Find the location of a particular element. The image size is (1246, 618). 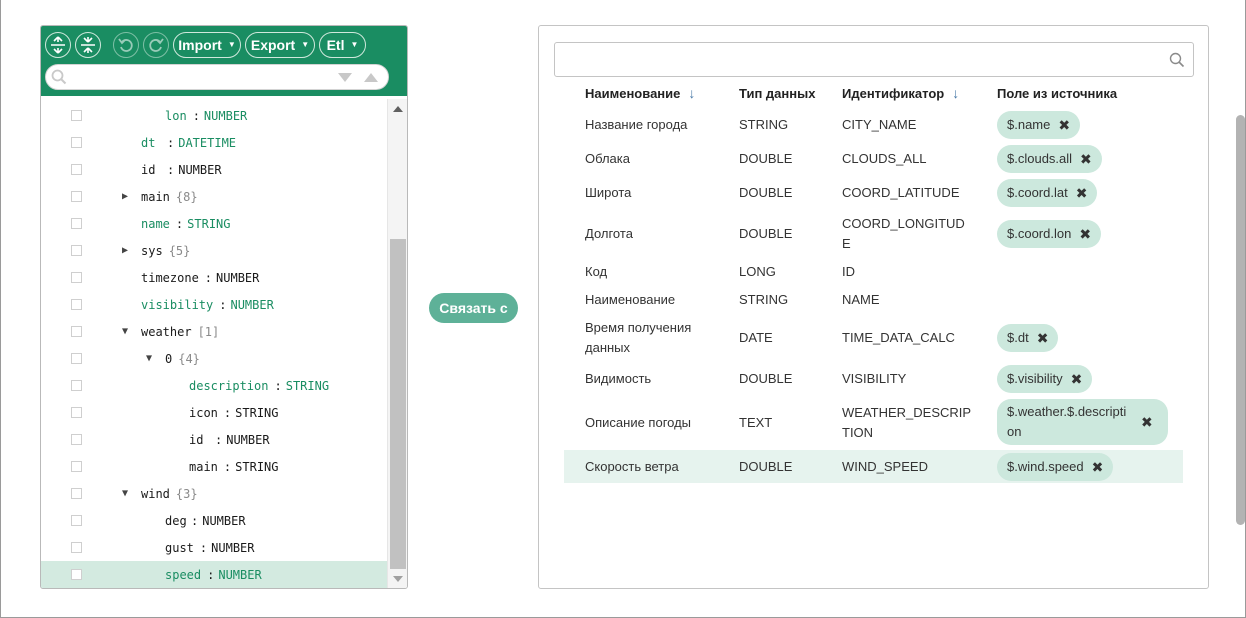

source-chip: $.coord.lon ✖ is located at coordinates (1049, 234).